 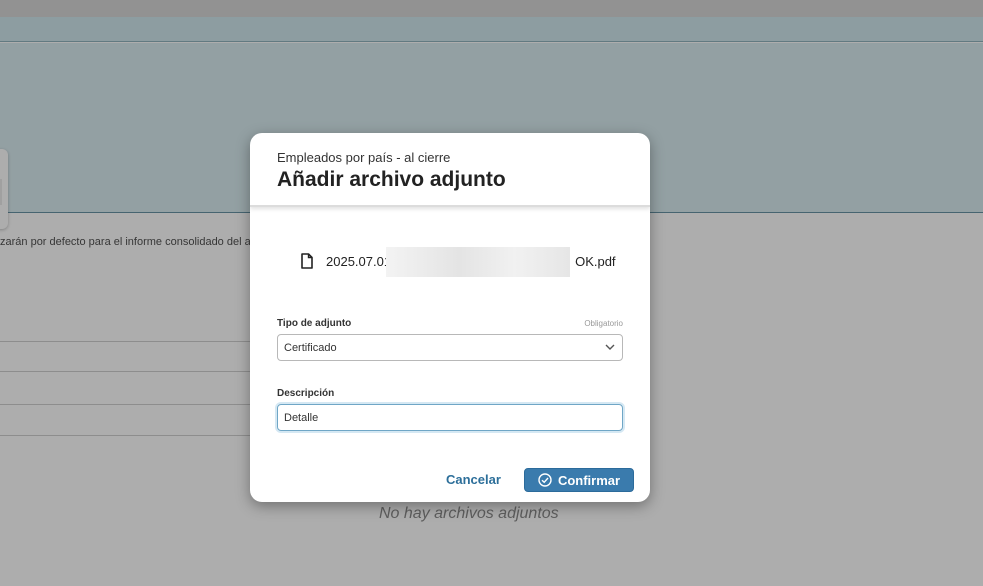 What do you see at coordinates (603, 323) in the screenshot?
I see `required-note: Obligatorio` at bounding box center [603, 323].